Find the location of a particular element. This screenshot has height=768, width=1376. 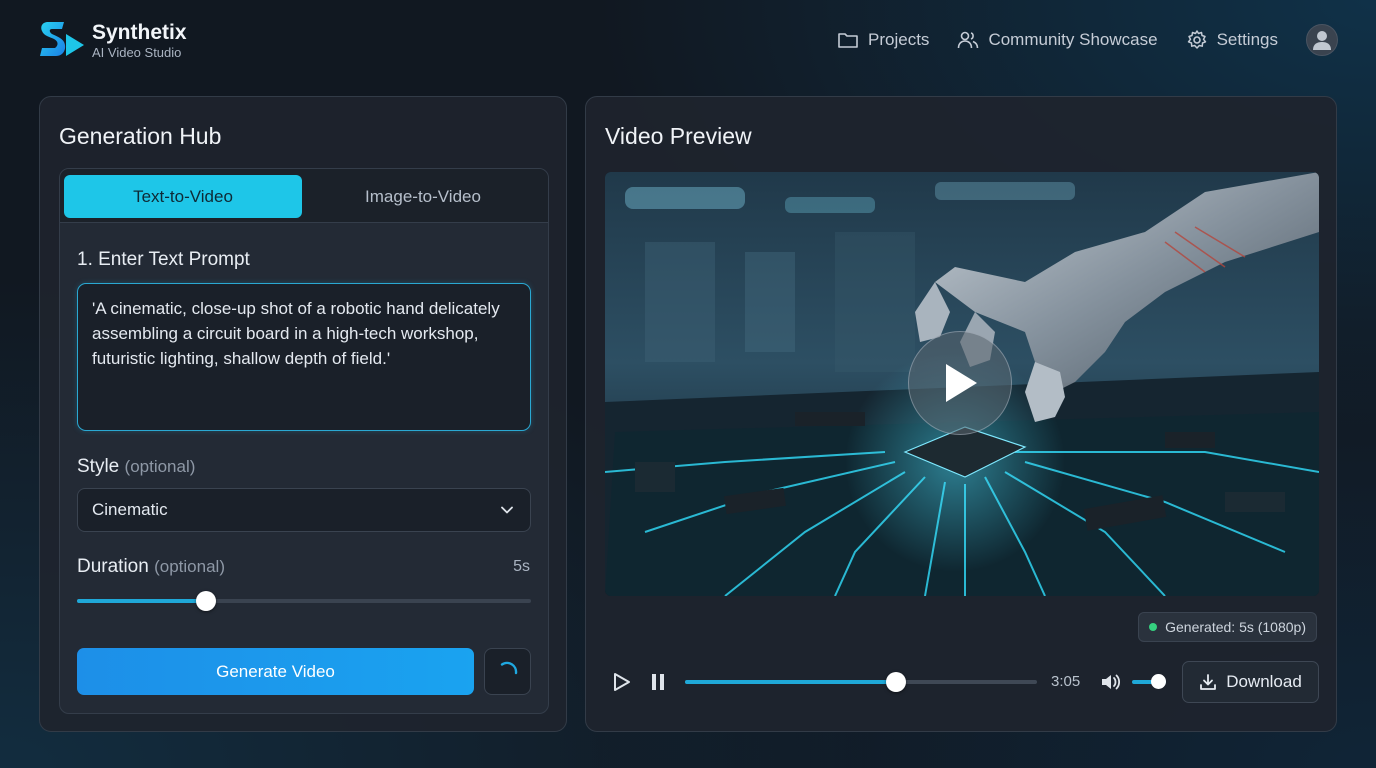

tab-image-to-video: Image-to-Video is located at coordinates (423, 196).